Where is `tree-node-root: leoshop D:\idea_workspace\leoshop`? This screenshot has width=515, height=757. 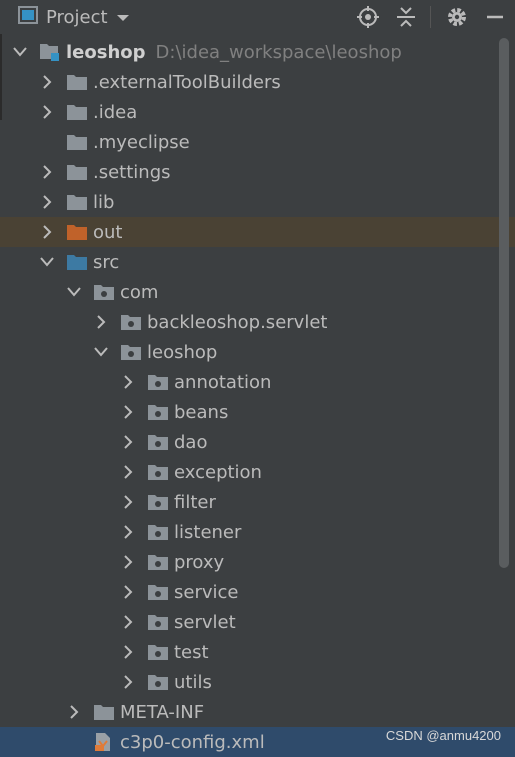
tree-node-root: leoshop D:\idea_workspace\leoshop is located at coordinates (257, 52).